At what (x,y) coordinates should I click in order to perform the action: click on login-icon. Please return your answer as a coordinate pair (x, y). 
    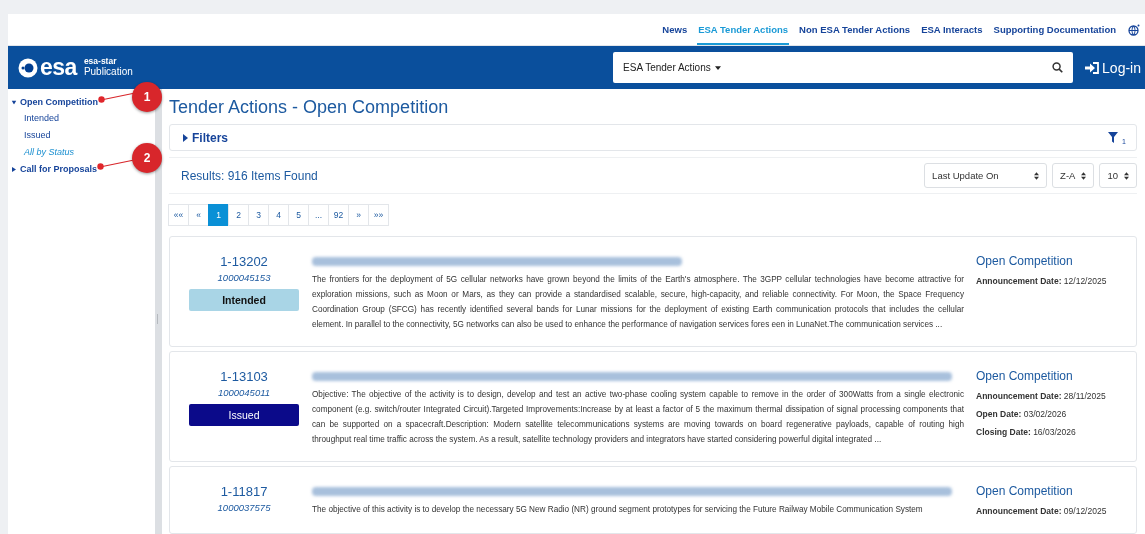
    Looking at the image, I should click on (1092, 67).